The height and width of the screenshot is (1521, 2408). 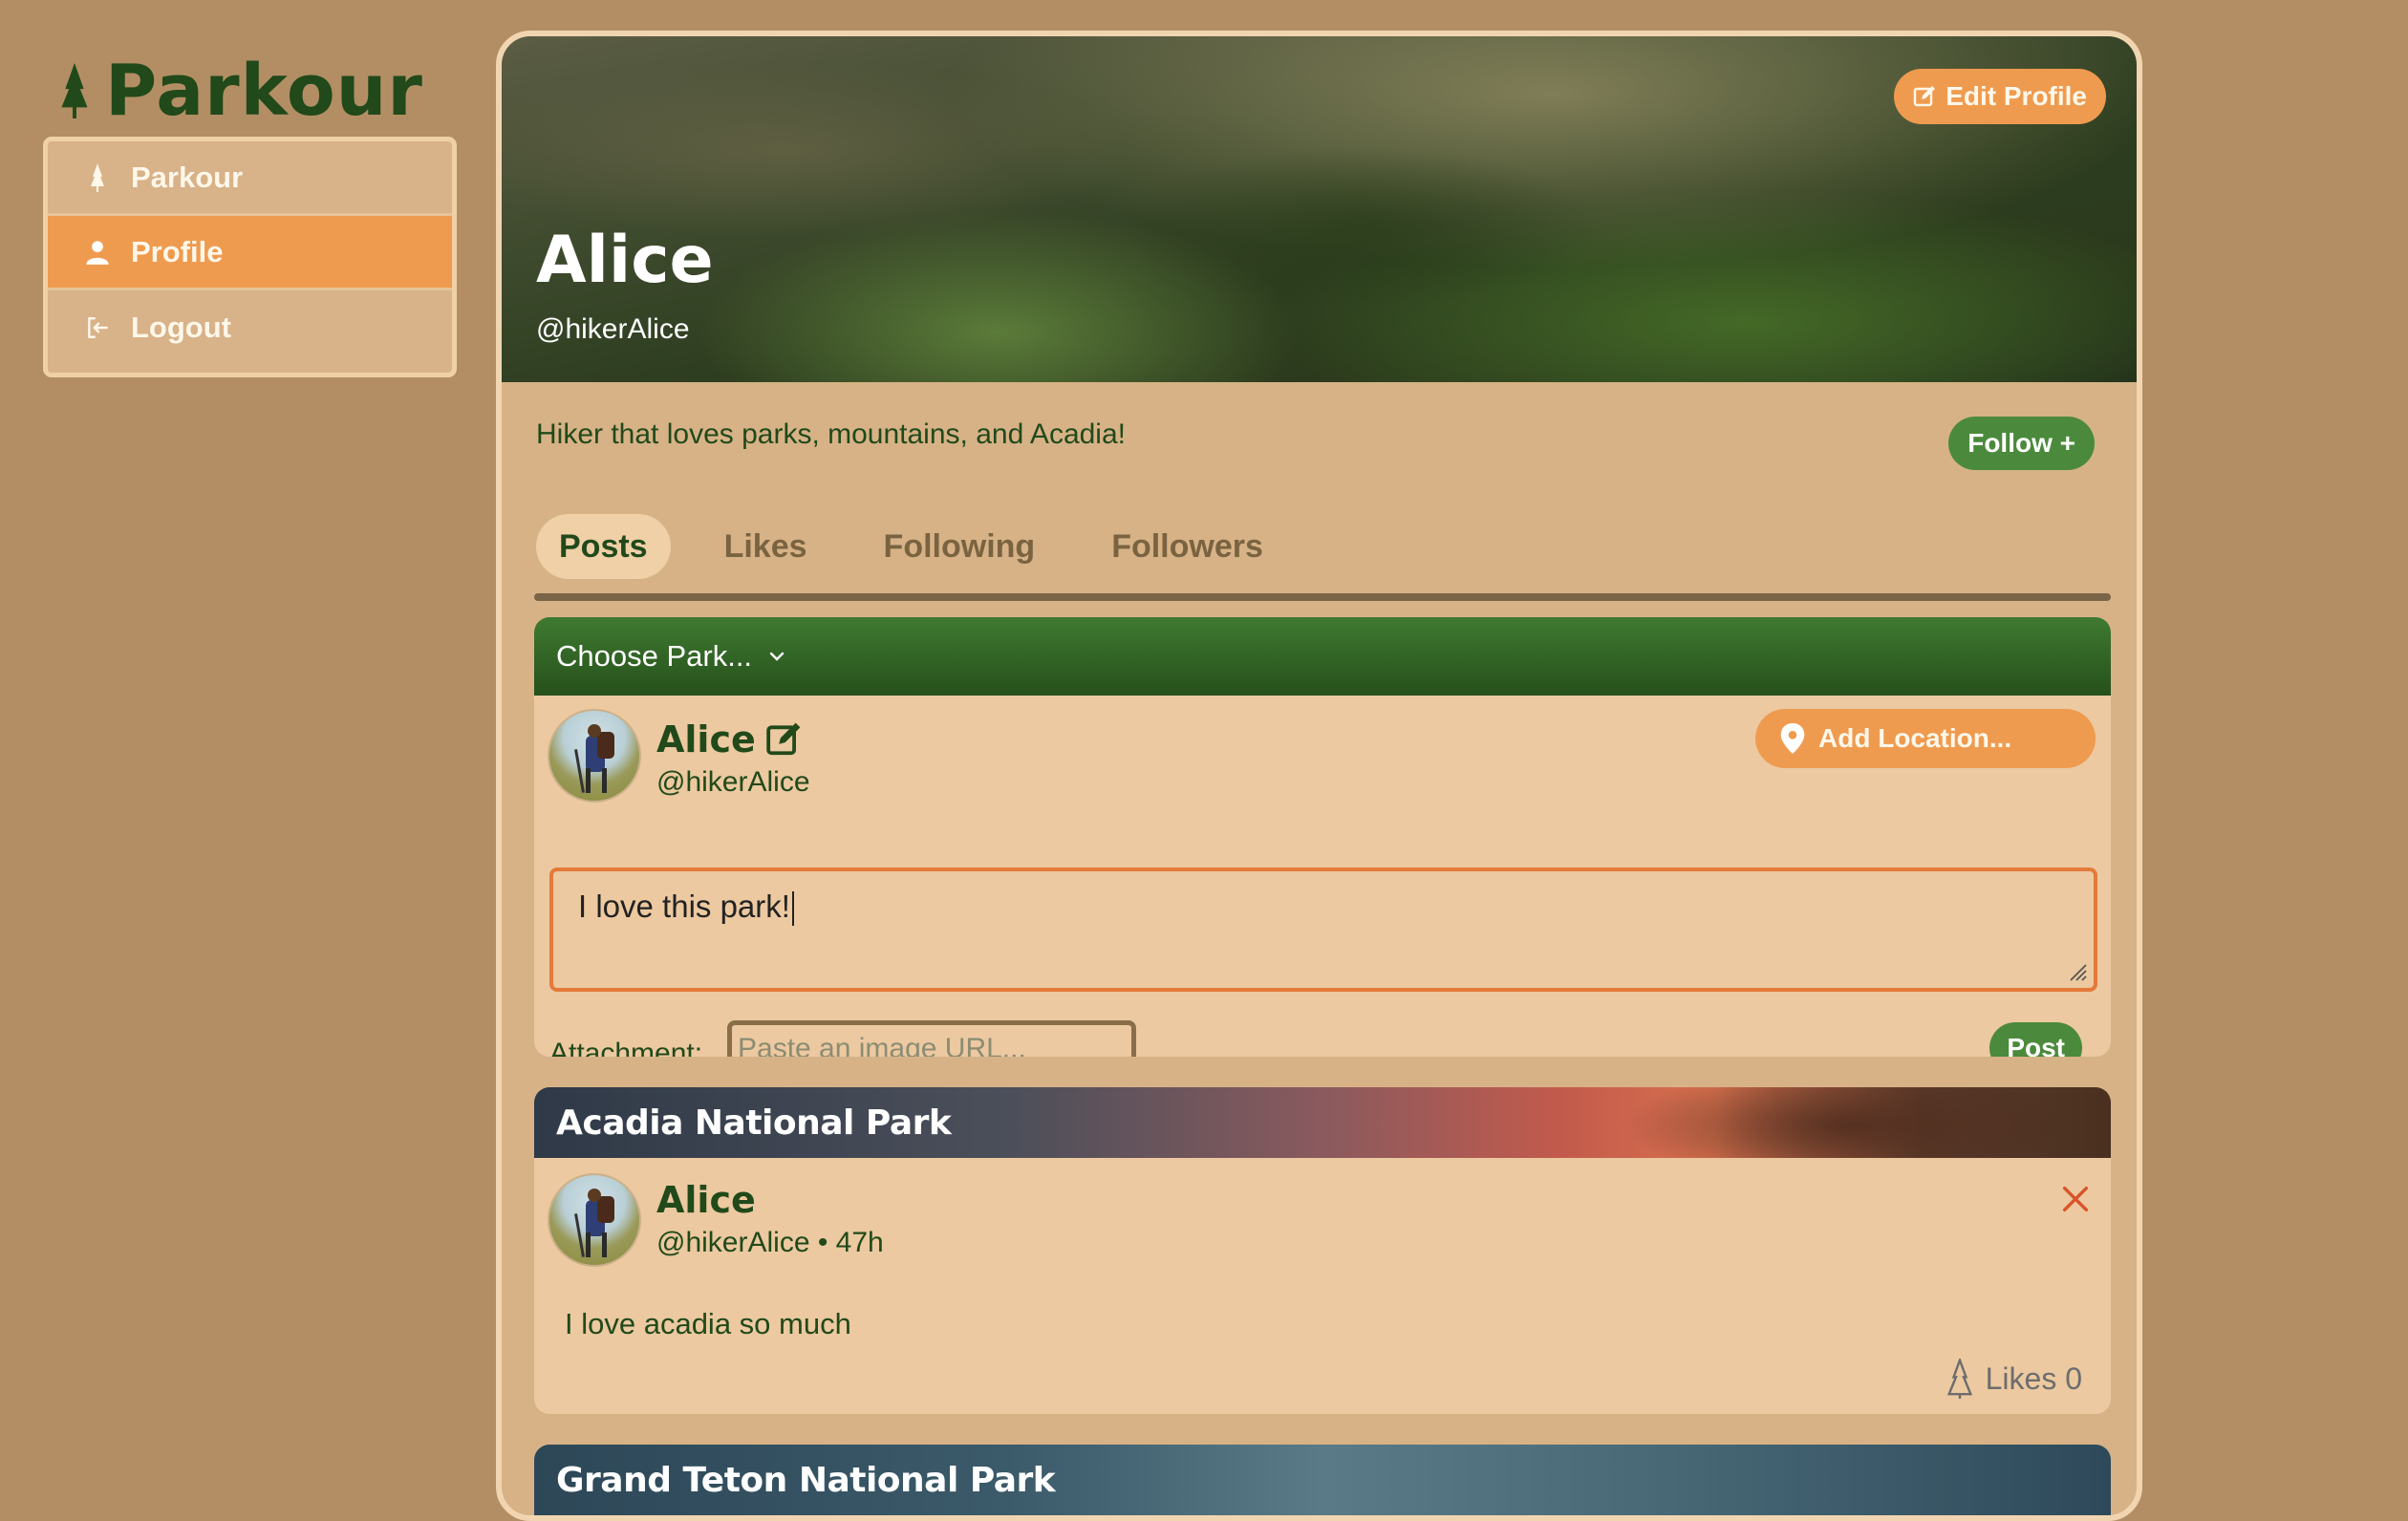 I want to click on post-park-name: Acadia National Park, so click(x=754, y=1123).